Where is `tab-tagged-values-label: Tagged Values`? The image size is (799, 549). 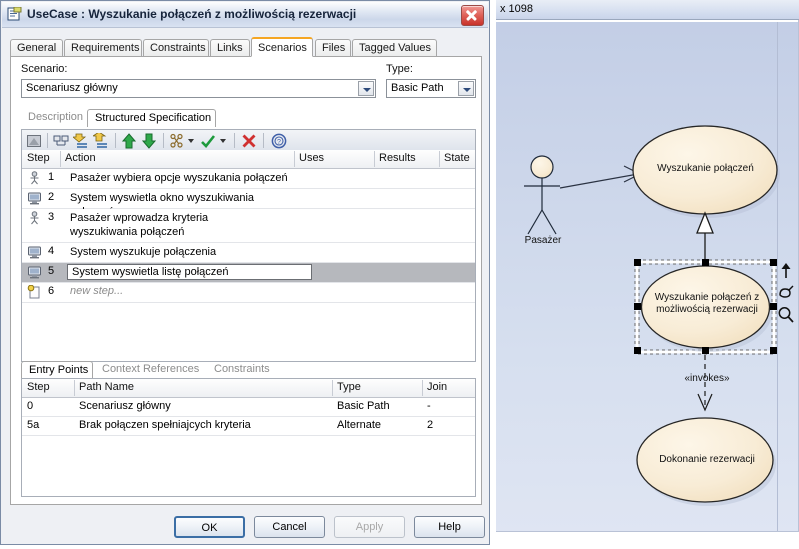 tab-tagged-values-label: Tagged Values is located at coordinates (395, 48).